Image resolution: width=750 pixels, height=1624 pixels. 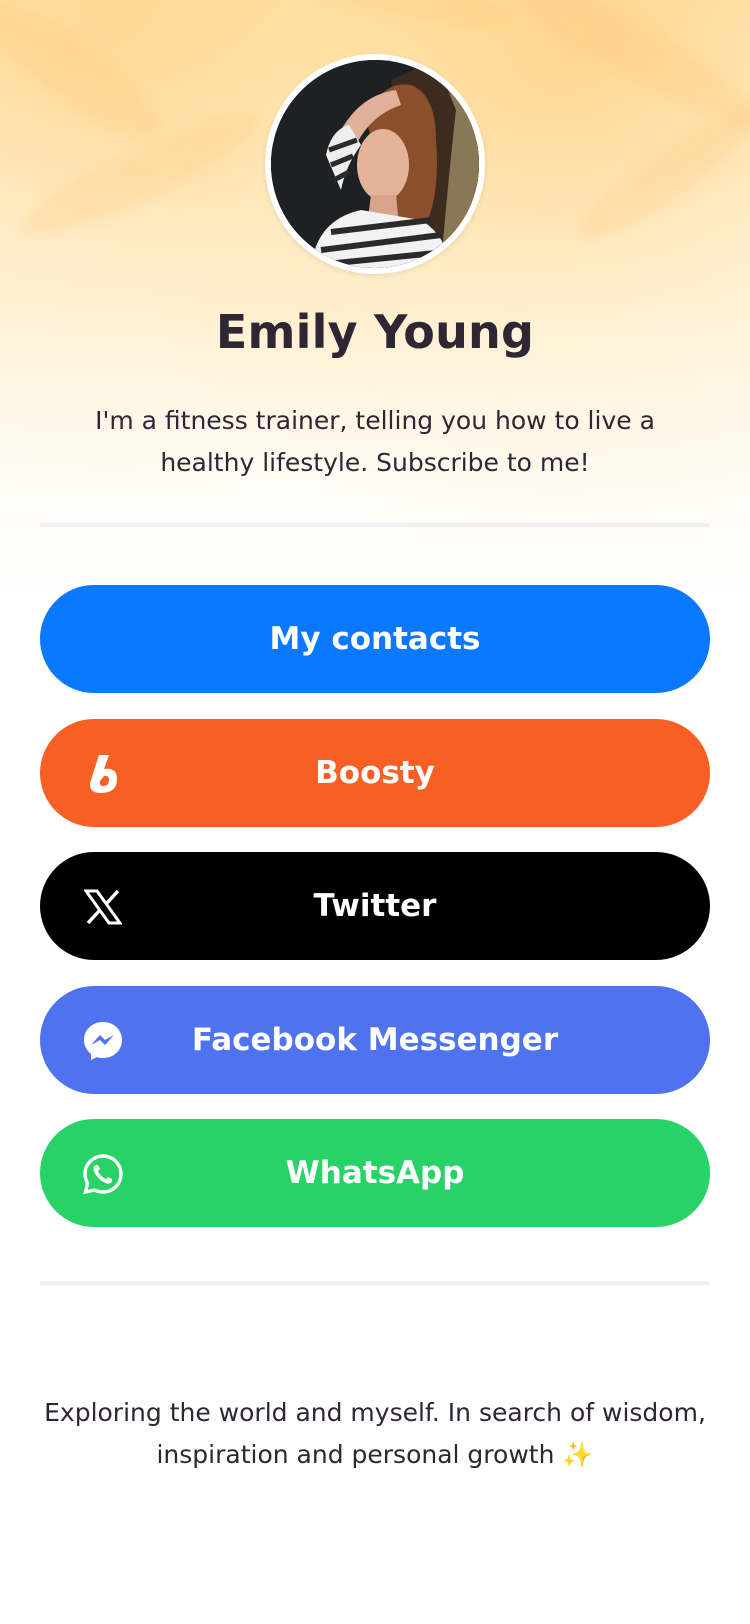 I want to click on my-contacts-button: My contacts, so click(x=375, y=639).